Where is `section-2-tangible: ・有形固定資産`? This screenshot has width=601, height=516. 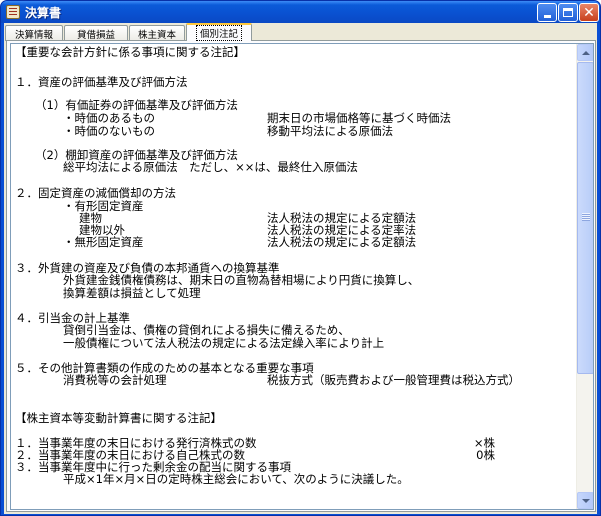 section-2-tangible: ・有形固定資産 is located at coordinates (103, 206).